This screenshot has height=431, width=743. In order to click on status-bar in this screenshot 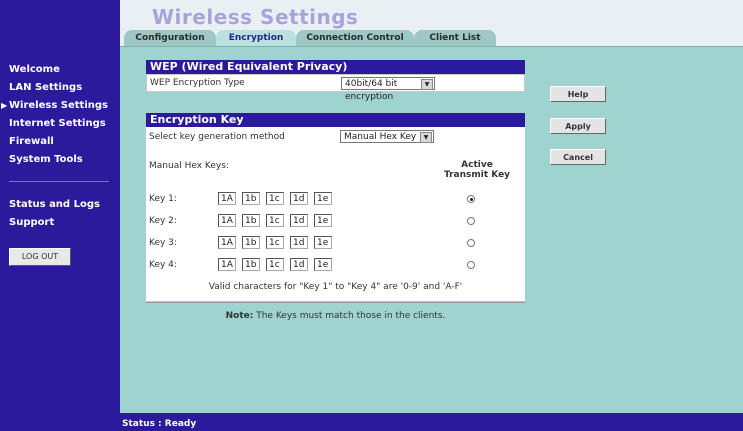, I will do `click(431, 422)`.